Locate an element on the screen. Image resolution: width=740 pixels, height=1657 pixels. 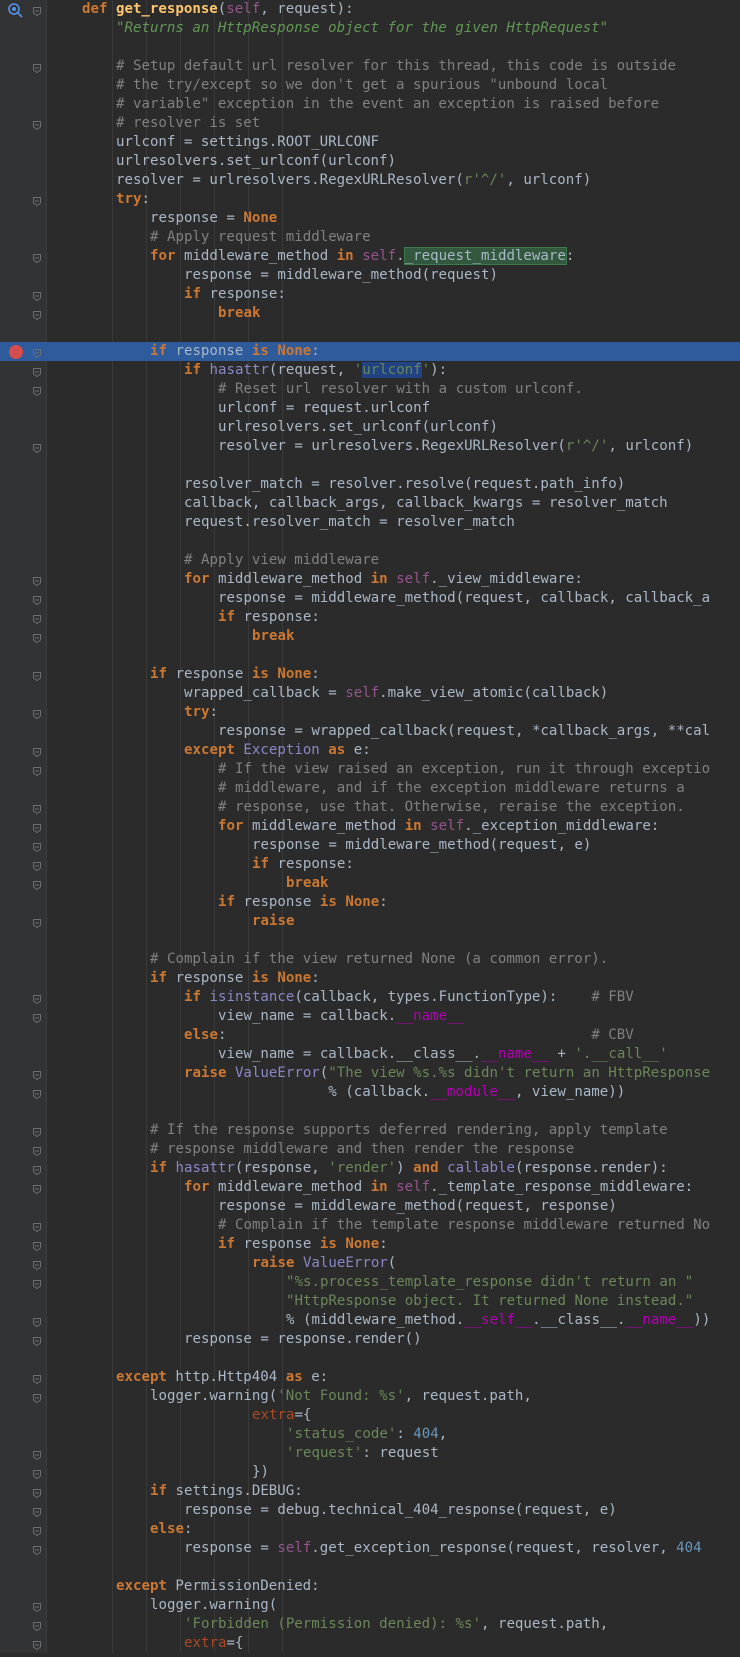
code-line: 'status_code': 404, is located at coordinates (370, 1434).